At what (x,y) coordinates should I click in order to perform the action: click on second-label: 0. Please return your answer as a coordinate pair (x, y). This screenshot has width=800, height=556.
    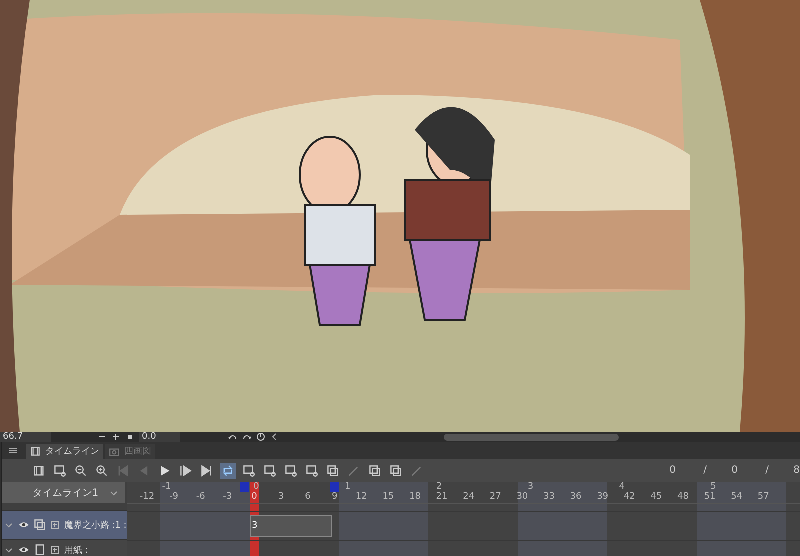
    Looking at the image, I should click on (257, 487).